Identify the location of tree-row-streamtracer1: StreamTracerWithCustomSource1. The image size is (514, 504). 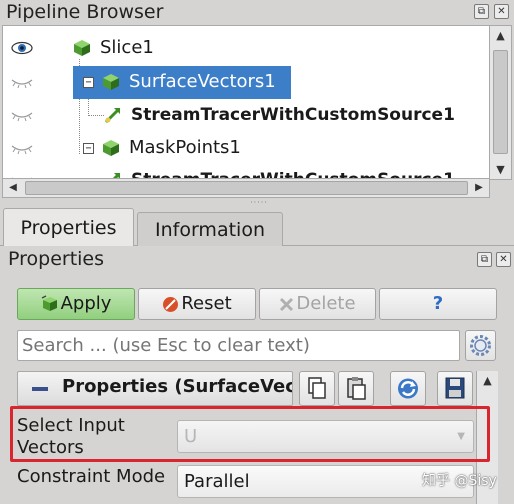
(246, 115).